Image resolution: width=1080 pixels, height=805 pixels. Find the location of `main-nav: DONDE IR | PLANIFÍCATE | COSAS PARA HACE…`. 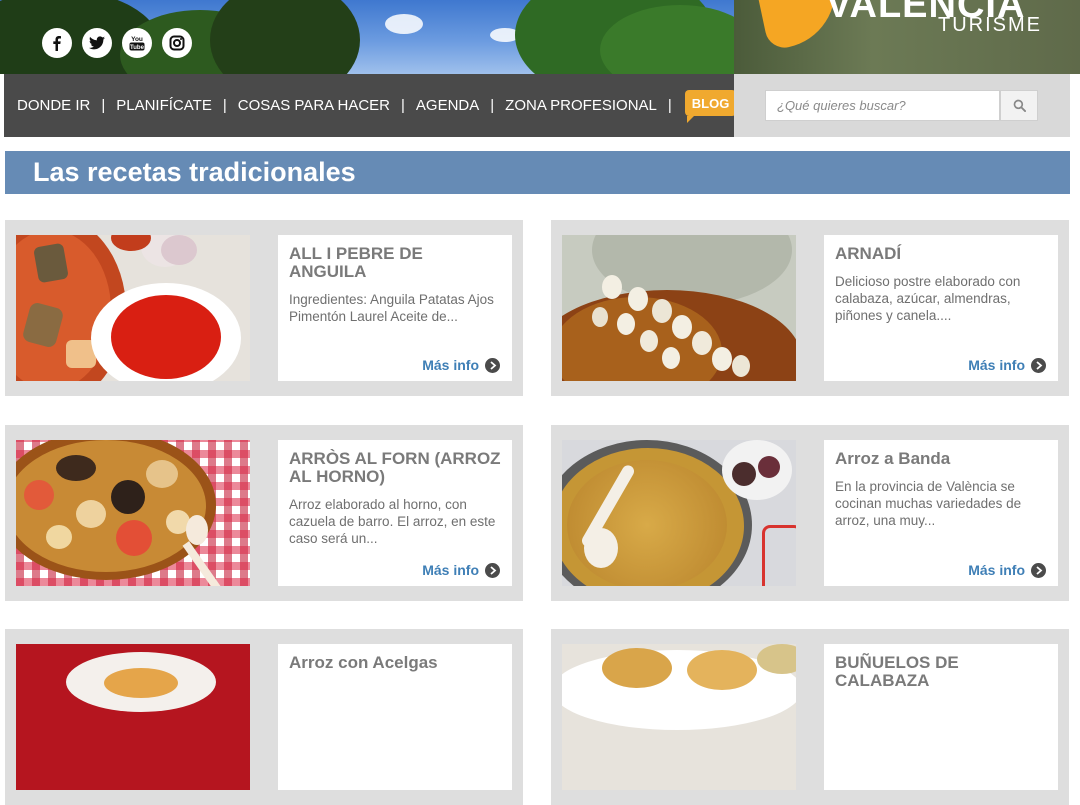

main-nav: DONDE IR | PLANIFÍCATE | COSAS PARA HACE… is located at coordinates (370, 105).